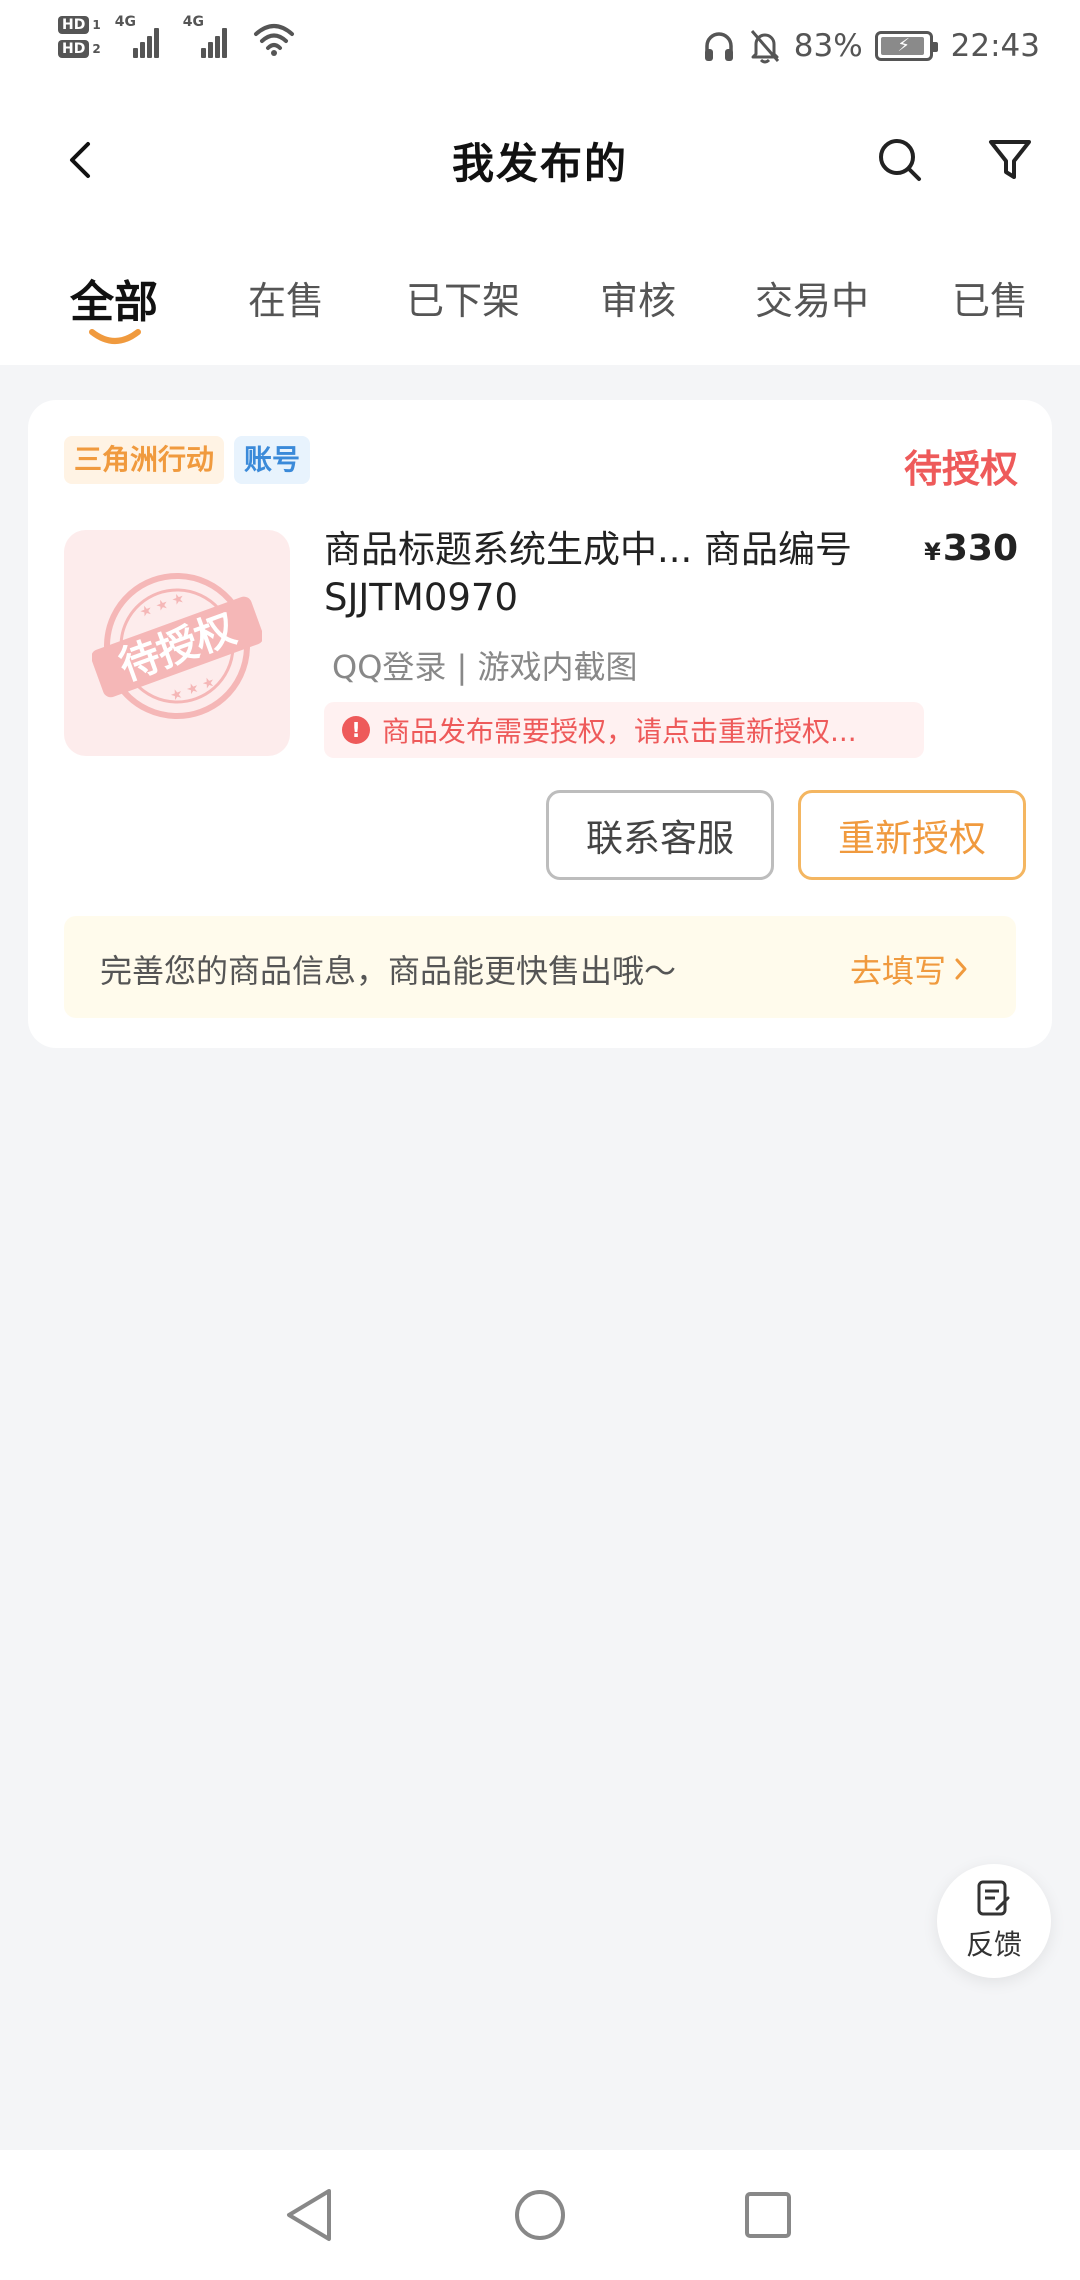 This screenshot has width=1080, height=2280. Describe the element at coordinates (828, 46) in the screenshot. I see `battery-percent: 83%` at that location.